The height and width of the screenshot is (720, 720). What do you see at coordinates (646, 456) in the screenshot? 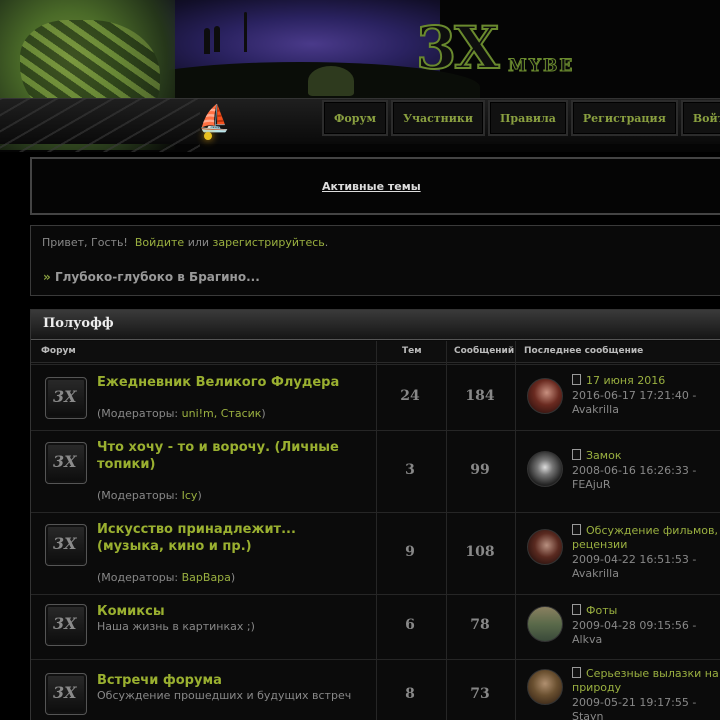
I see `last-post-link: Замок` at bounding box center [646, 456].